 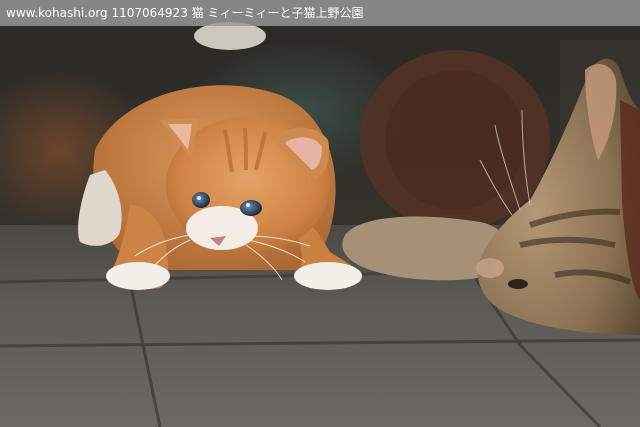 What do you see at coordinates (518, 284) in the screenshot?
I see `tabby-cat-eye` at bounding box center [518, 284].